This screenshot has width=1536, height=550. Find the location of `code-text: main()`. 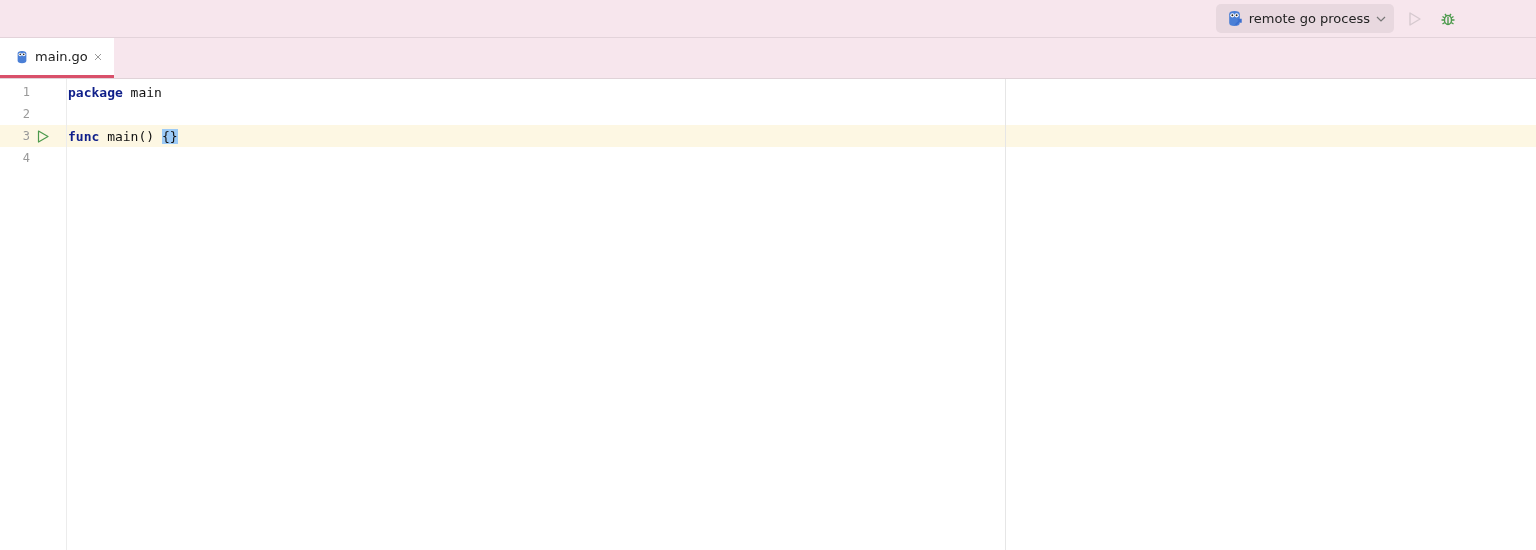

code-text: main() is located at coordinates (131, 136).